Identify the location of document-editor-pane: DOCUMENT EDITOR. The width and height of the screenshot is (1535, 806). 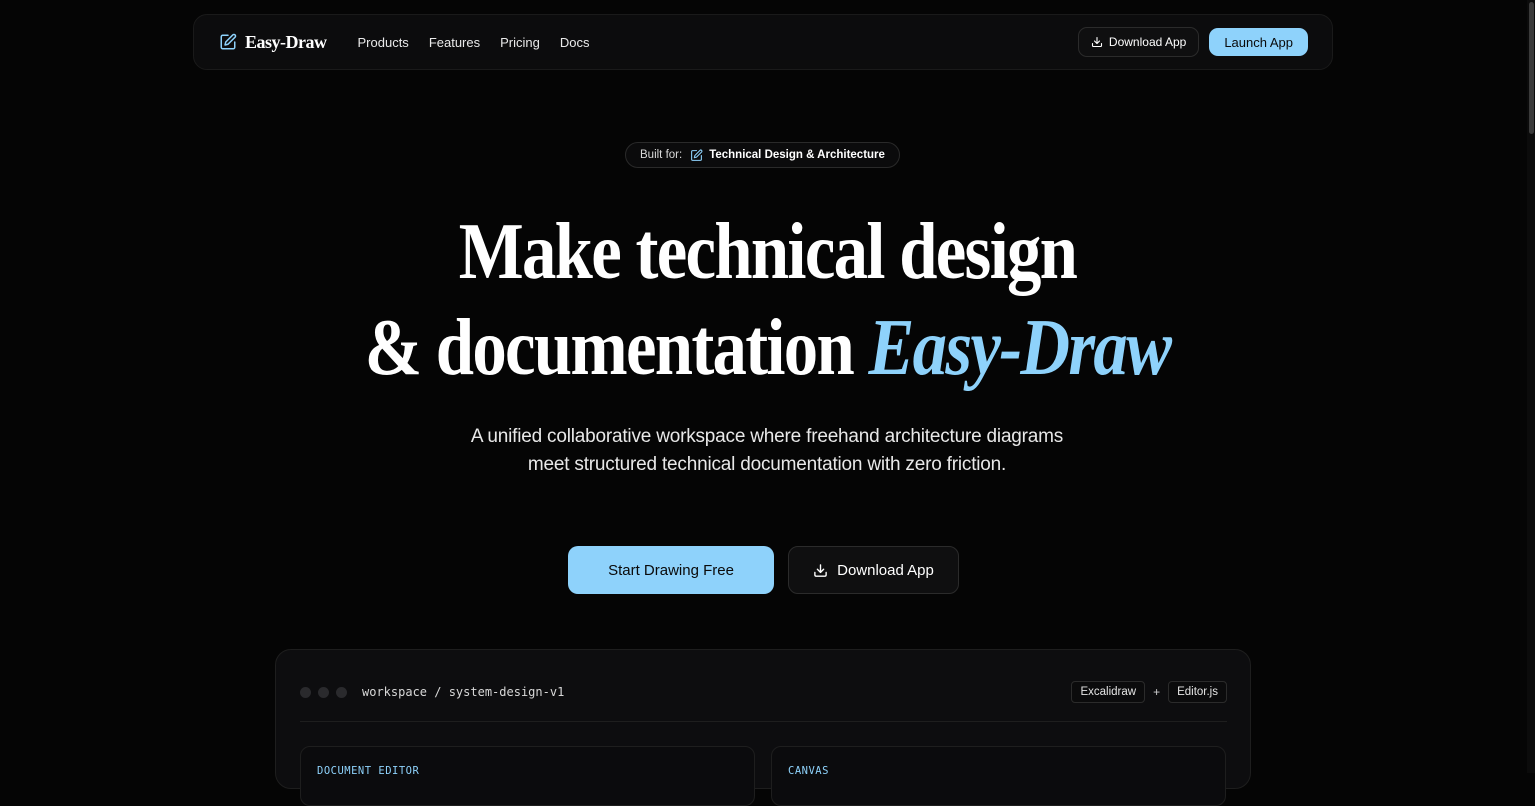
(527, 776).